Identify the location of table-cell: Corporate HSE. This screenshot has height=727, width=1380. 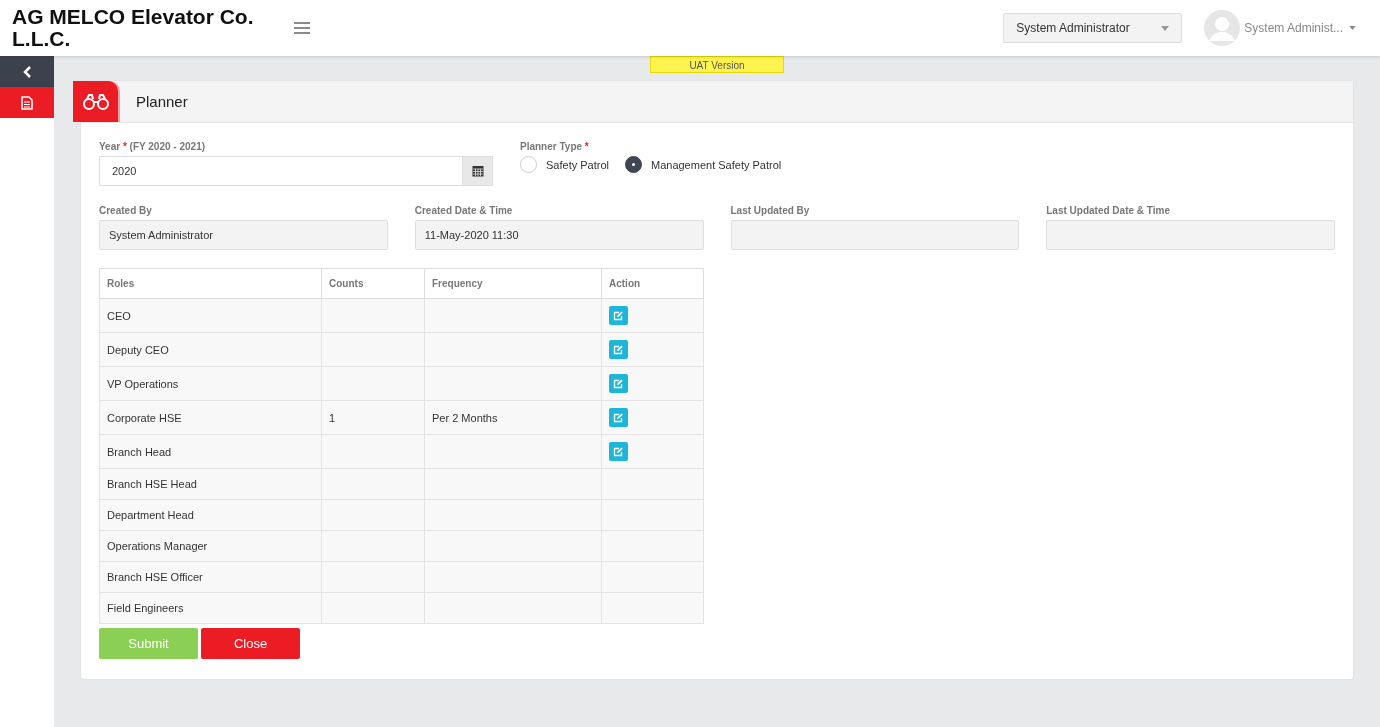
(210, 417).